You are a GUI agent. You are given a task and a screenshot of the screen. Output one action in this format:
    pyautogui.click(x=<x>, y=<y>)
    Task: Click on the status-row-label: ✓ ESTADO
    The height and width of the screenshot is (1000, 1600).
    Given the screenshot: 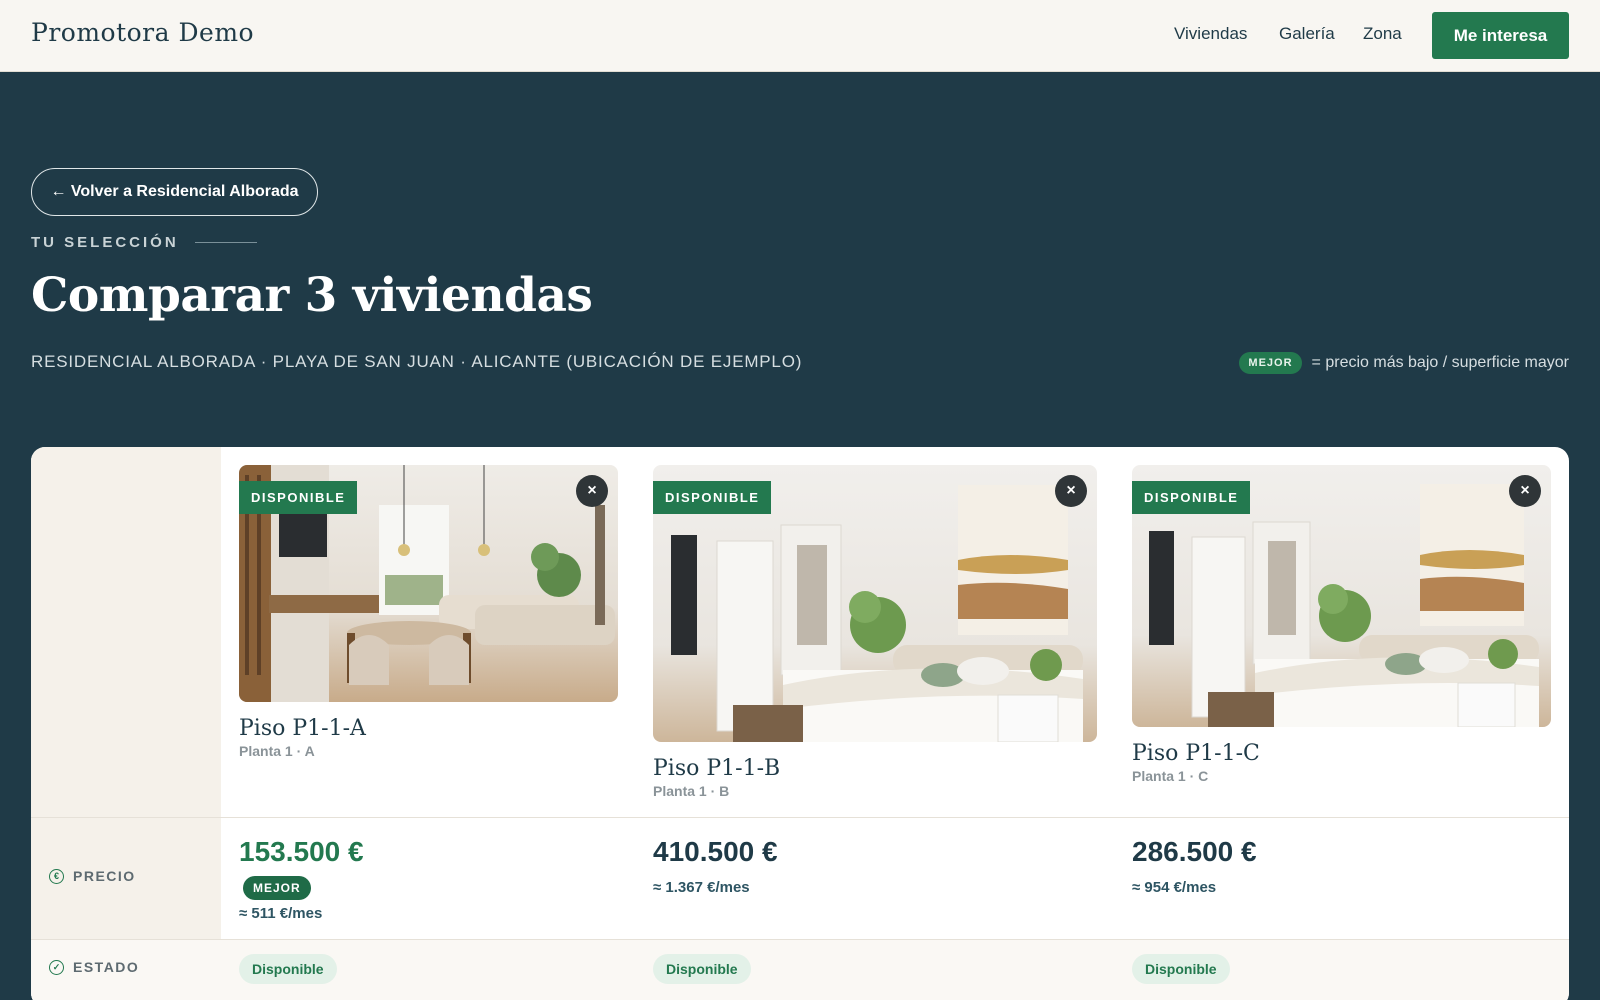 What is the action you would take?
    pyautogui.click(x=94, y=967)
    